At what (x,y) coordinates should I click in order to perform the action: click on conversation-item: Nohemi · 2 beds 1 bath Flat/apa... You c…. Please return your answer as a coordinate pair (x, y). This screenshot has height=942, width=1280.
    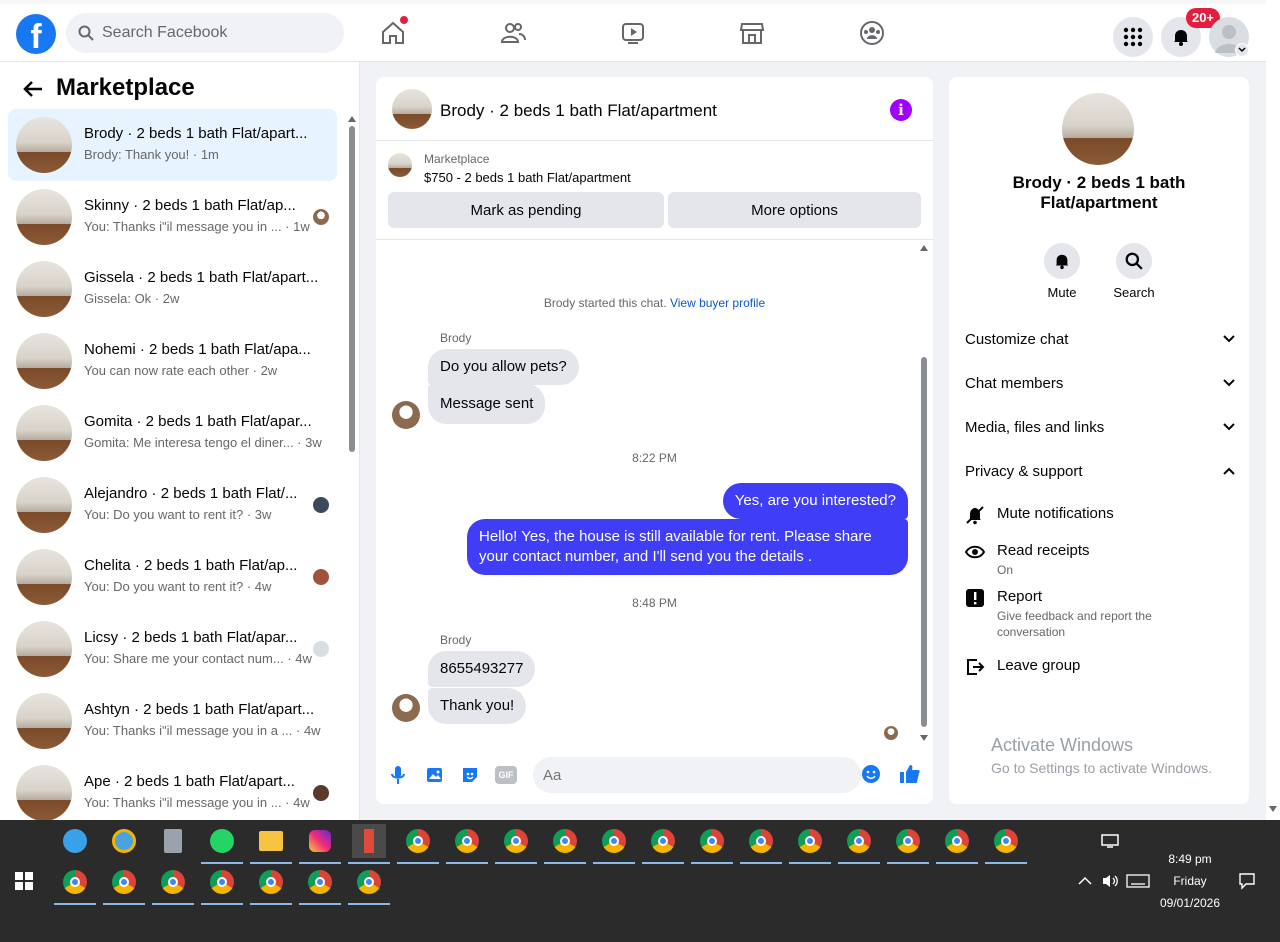
    Looking at the image, I should click on (172, 361).